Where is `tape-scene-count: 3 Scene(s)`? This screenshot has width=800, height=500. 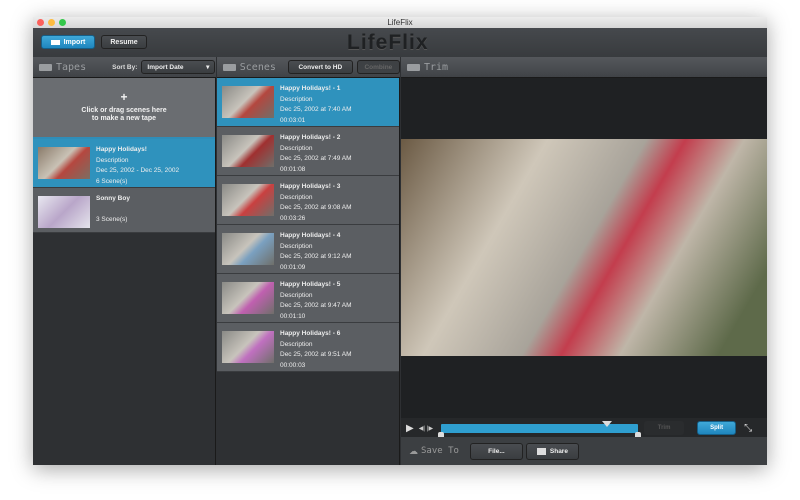
tape-scene-count: 3 Scene(s) is located at coordinates (112, 219).